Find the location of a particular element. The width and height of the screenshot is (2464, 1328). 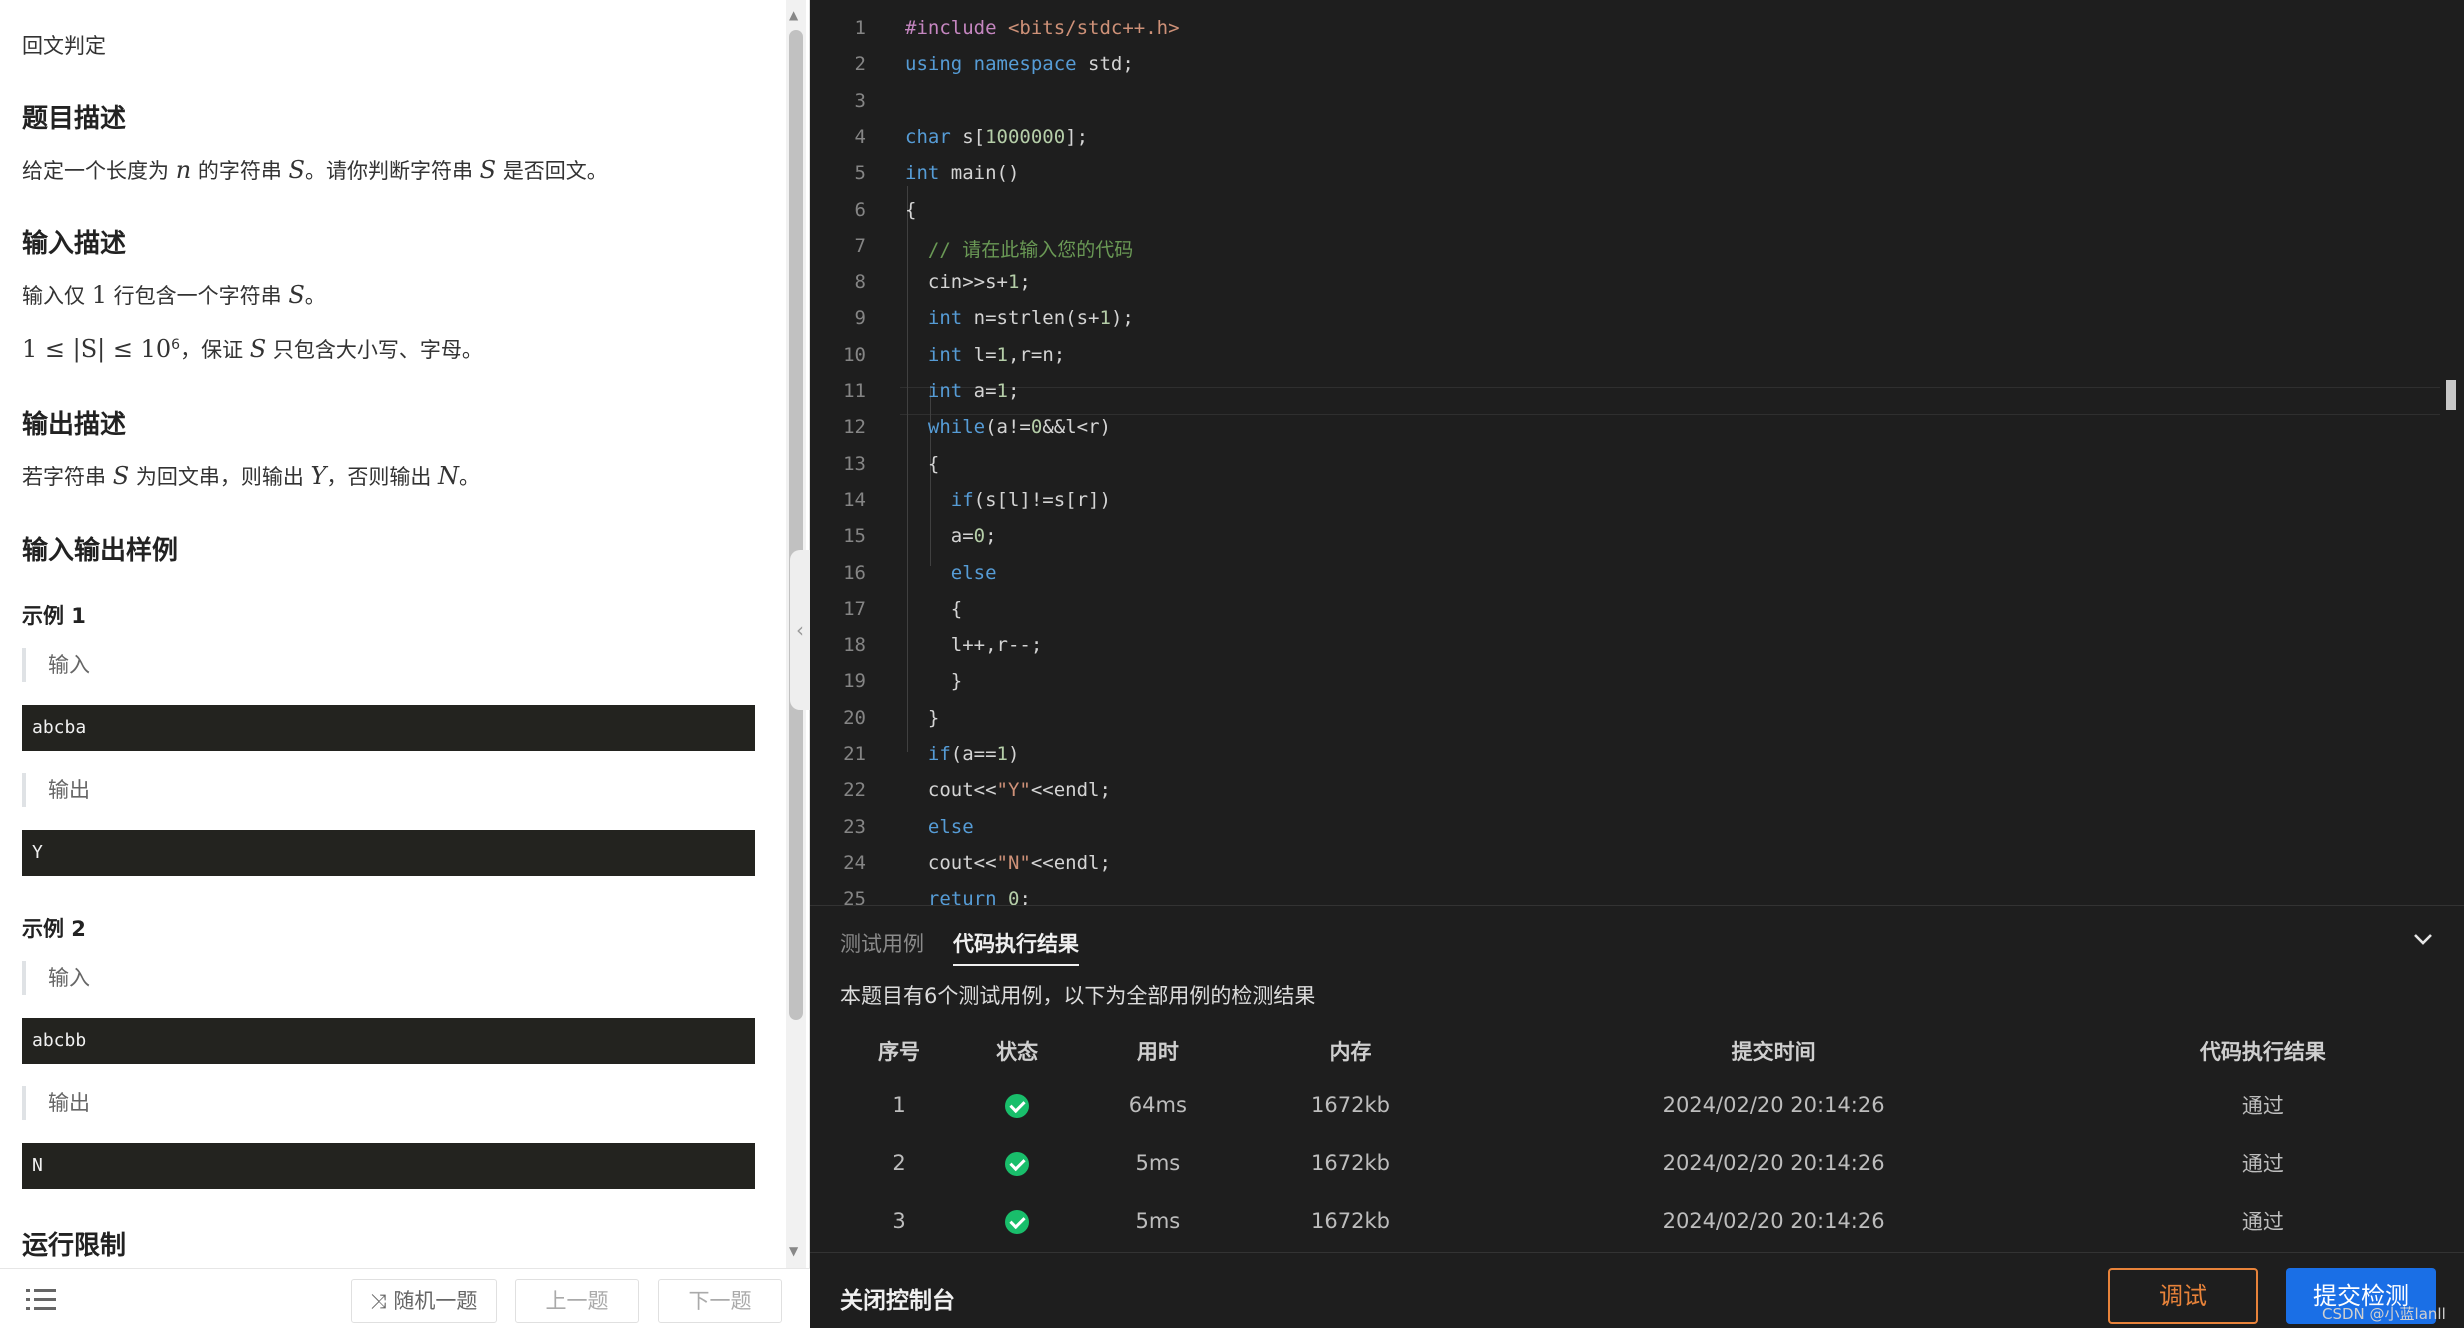

line-number: 2 is located at coordinates (860, 64).